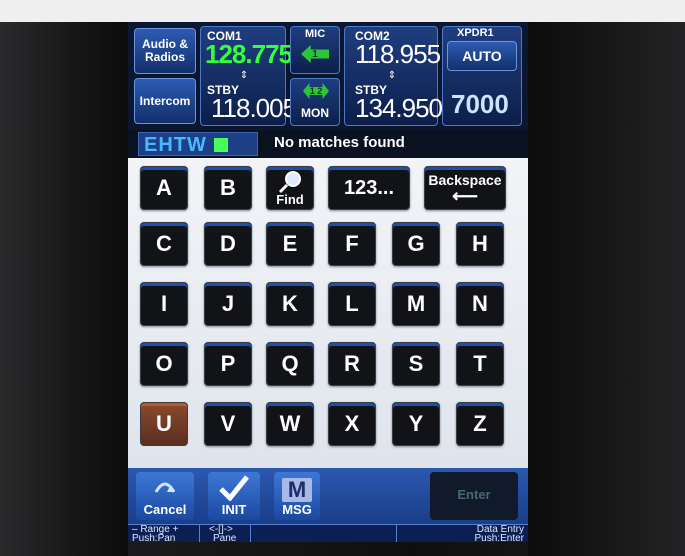 This screenshot has height=556, width=685. What do you see at coordinates (315, 113) in the screenshot?
I see `mon-label: MON` at bounding box center [315, 113].